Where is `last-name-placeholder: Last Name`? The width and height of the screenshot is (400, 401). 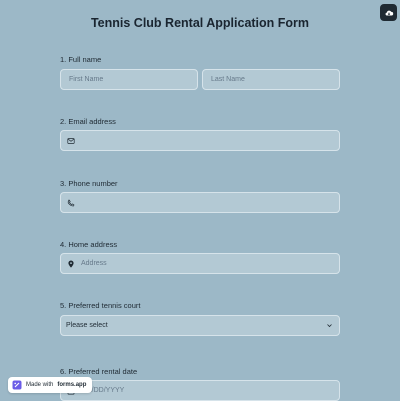 last-name-placeholder: Last Name is located at coordinates (228, 79).